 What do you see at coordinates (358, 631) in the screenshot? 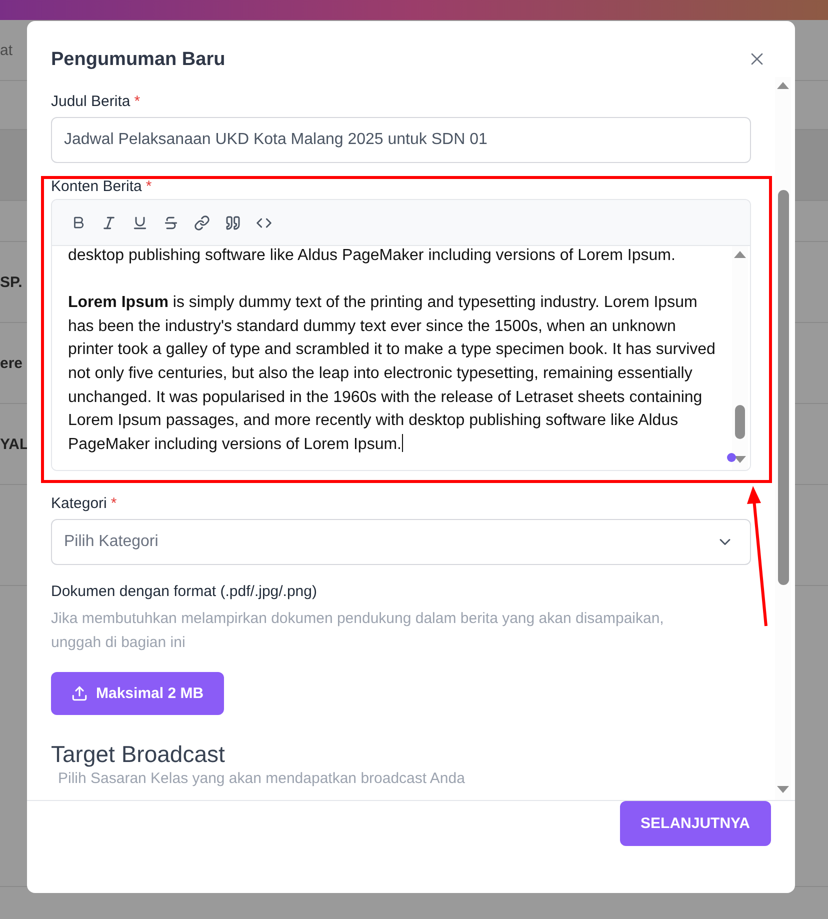
I see `help-text: Jika membutuhkan melampirkan dokumen pendukung dalam berita yang akan disampaikan, unggah di bagian ini` at bounding box center [358, 631].